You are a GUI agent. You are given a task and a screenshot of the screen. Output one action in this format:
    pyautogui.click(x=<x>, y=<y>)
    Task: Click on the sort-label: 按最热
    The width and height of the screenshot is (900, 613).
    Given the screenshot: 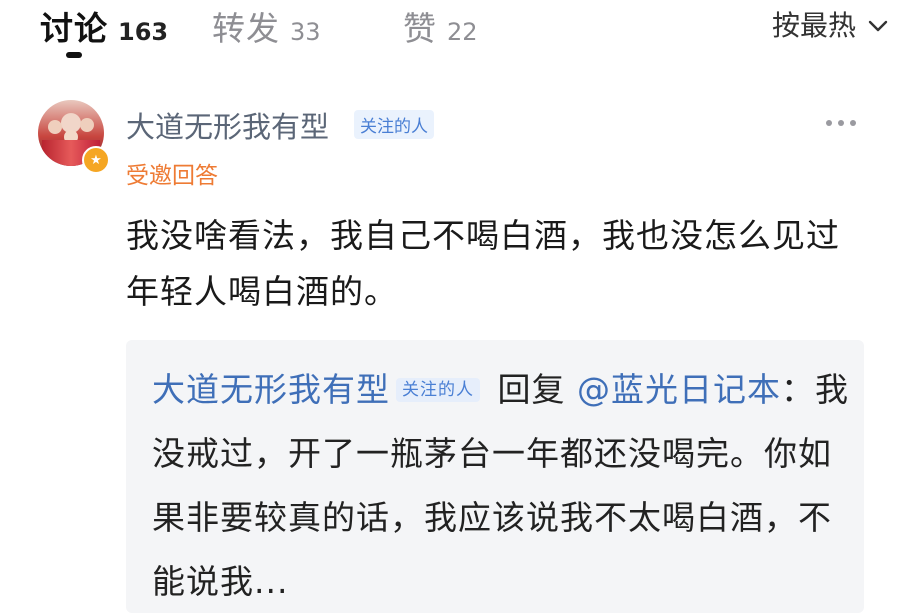 What is the action you would take?
    pyautogui.click(x=813, y=25)
    